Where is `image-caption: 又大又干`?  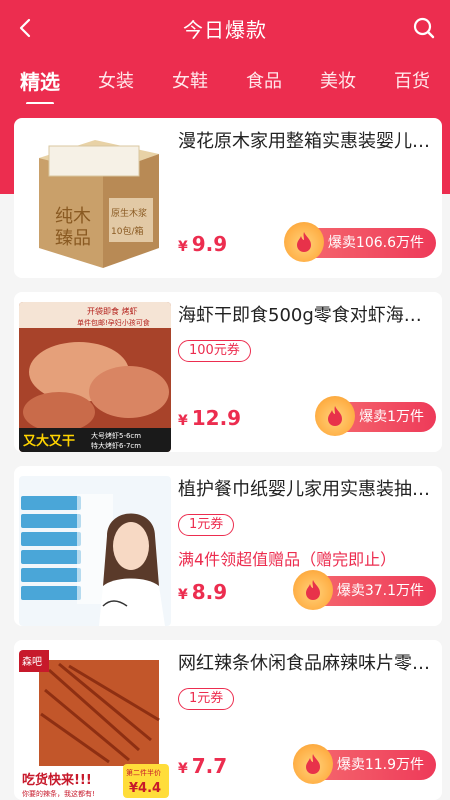
image-caption: 又大又干 is located at coordinates (48, 441).